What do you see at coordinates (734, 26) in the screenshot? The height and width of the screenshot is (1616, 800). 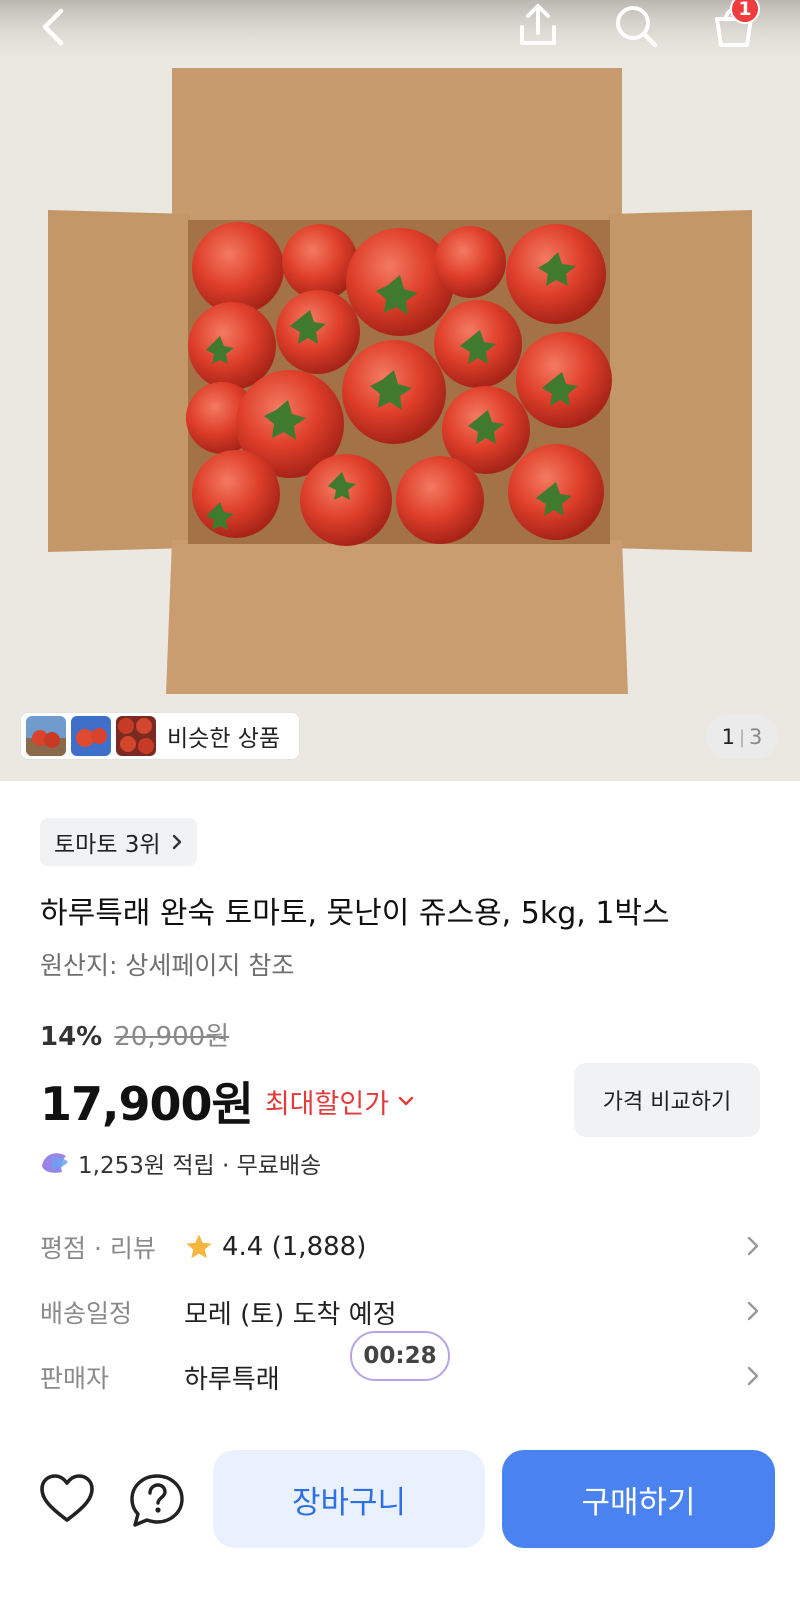 I see `cart-button: 1` at bounding box center [734, 26].